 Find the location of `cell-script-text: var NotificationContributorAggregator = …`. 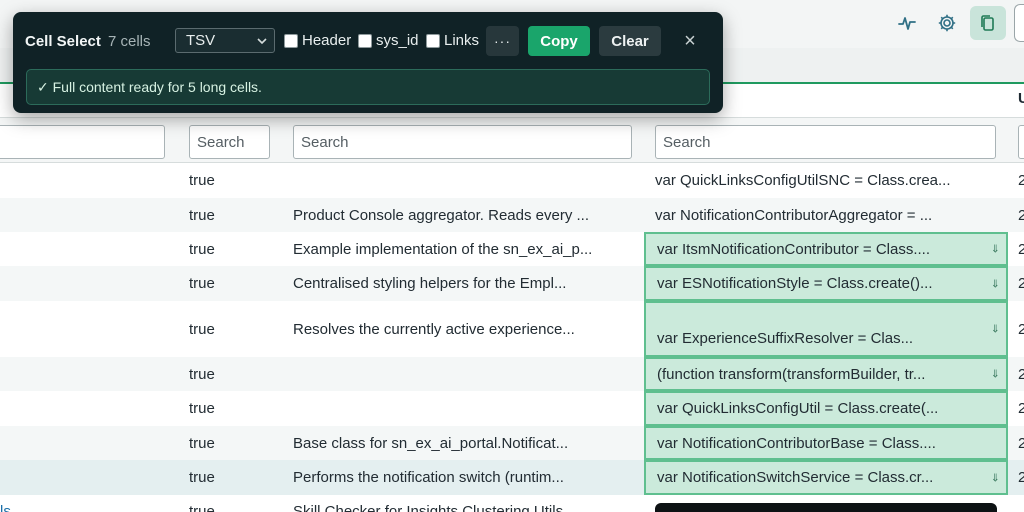

cell-script-text: var NotificationContributorAggregator = … is located at coordinates (794, 215).